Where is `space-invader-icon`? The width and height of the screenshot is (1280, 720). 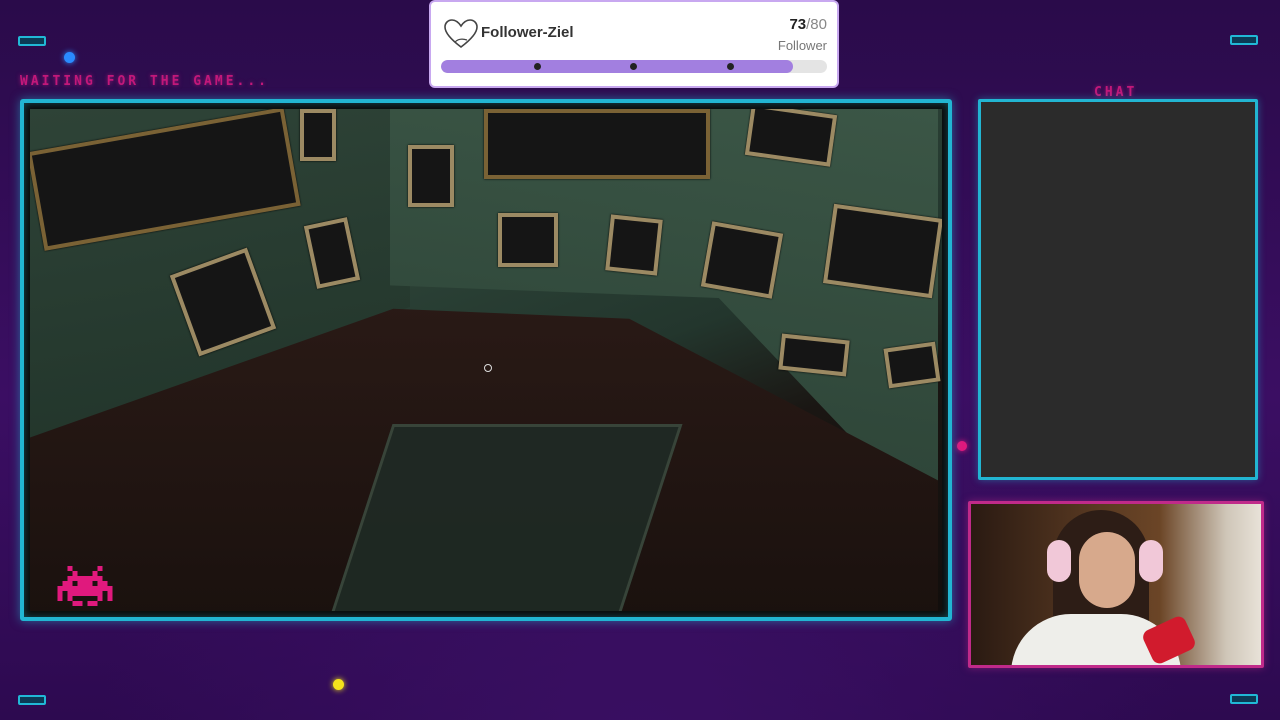 space-invader-icon is located at coordinates (85, 586).